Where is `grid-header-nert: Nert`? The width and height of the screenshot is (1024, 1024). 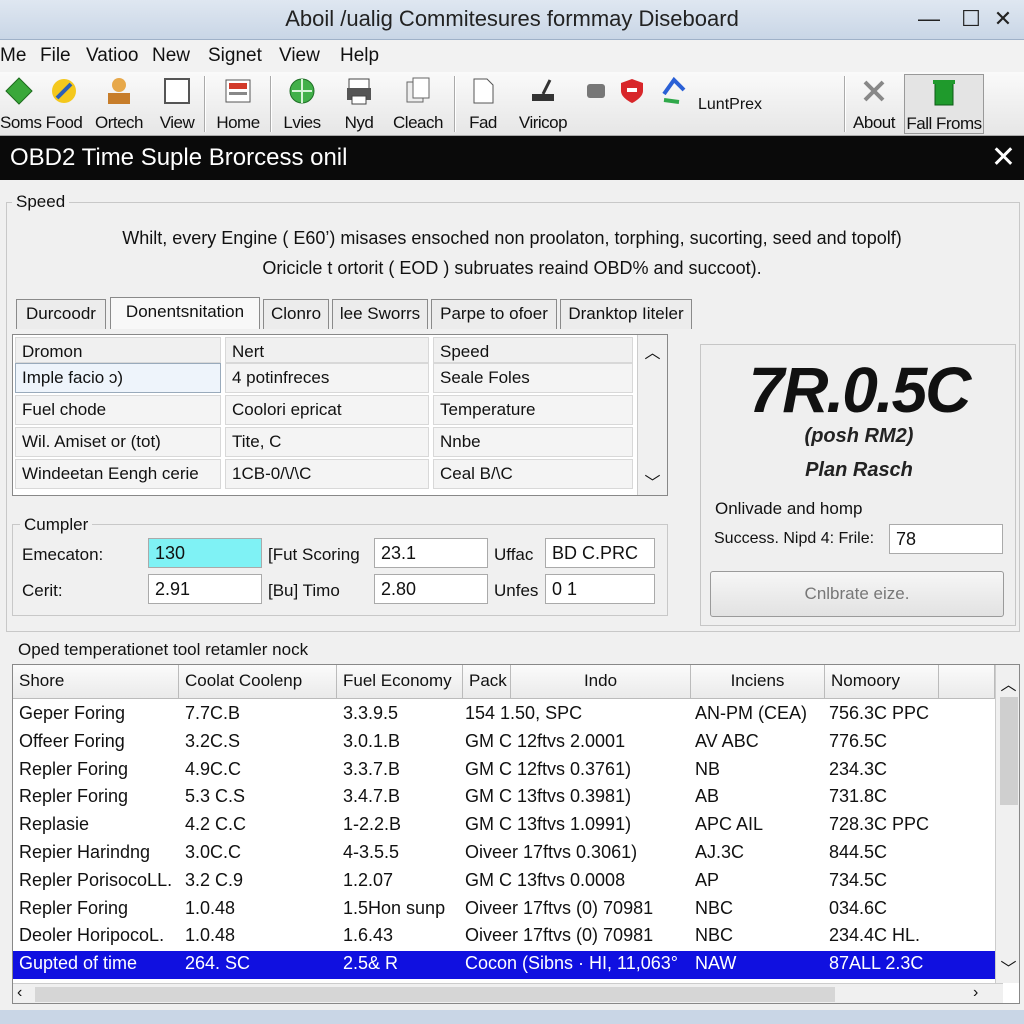
grid-header-nert: Nert is located at coordinates (327, 350).